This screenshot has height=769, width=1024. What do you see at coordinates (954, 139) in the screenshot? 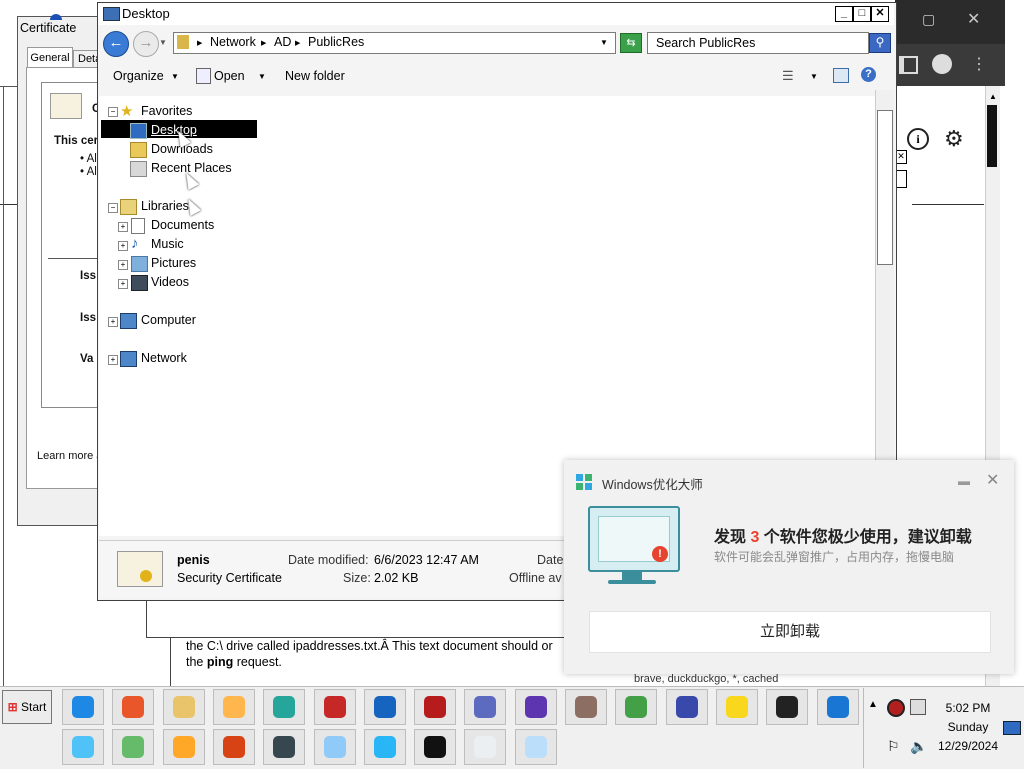
I see `settings-gear-icon: ⚙` at bounding box center [954, 139].